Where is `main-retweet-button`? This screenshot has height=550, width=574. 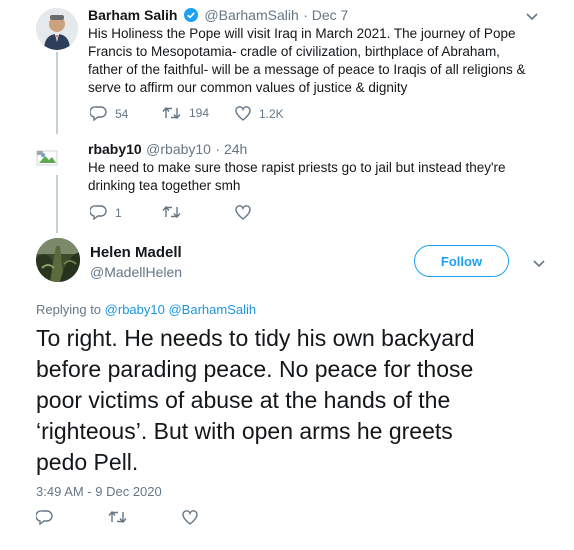 main-retweet-button is located at coordinates (117, 517).